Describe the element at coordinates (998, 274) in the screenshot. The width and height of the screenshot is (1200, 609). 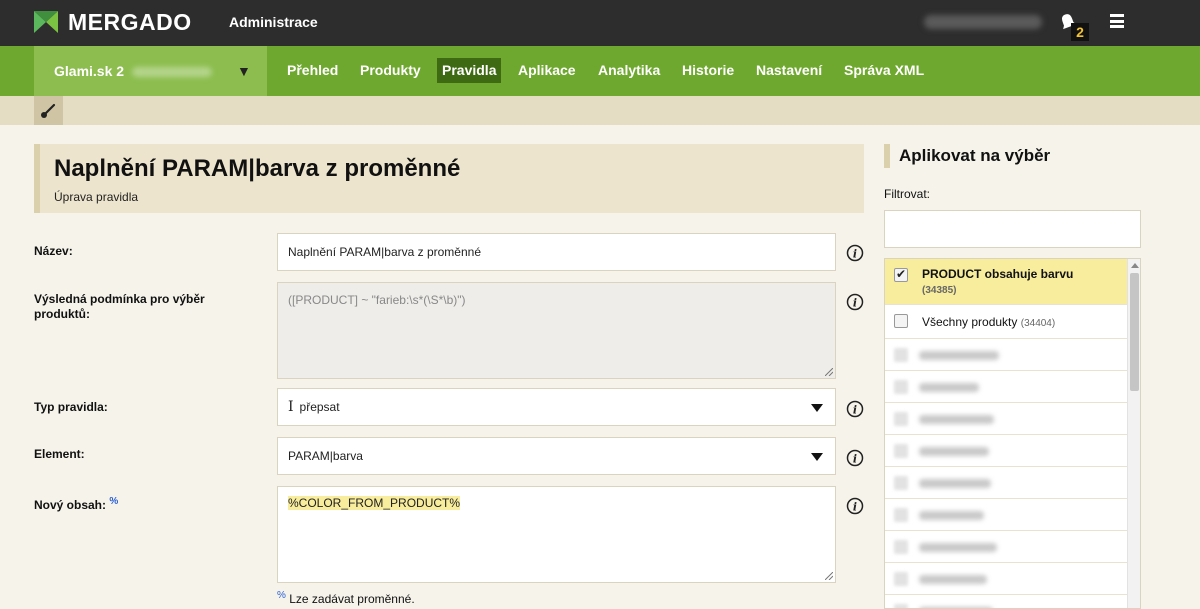
I see `list-item-label: PRODUCT obsahuje barvu` at that location.